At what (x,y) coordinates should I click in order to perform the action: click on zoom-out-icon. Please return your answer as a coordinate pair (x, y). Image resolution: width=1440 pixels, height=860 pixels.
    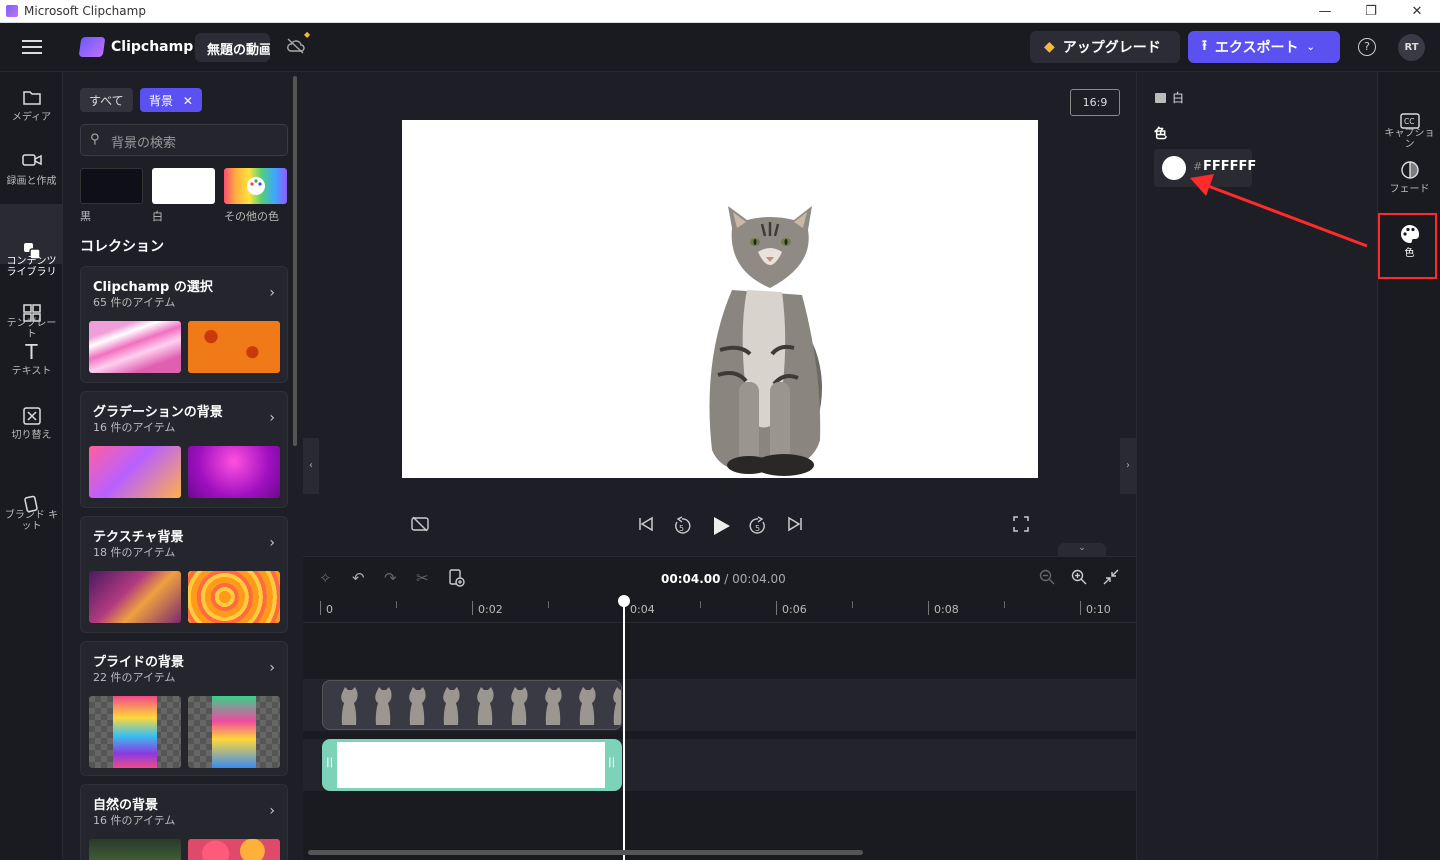
    Looking at the image, I should click on (1047, 579).